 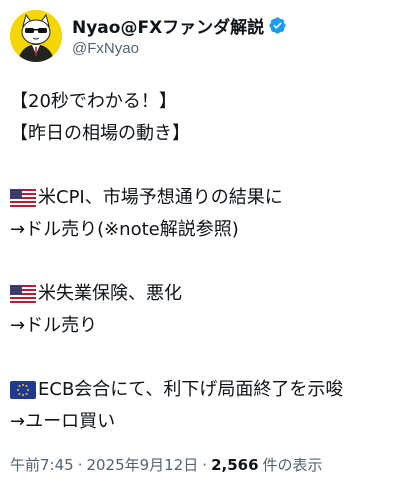 I want to click on avatar, so click(x=36, y=36).